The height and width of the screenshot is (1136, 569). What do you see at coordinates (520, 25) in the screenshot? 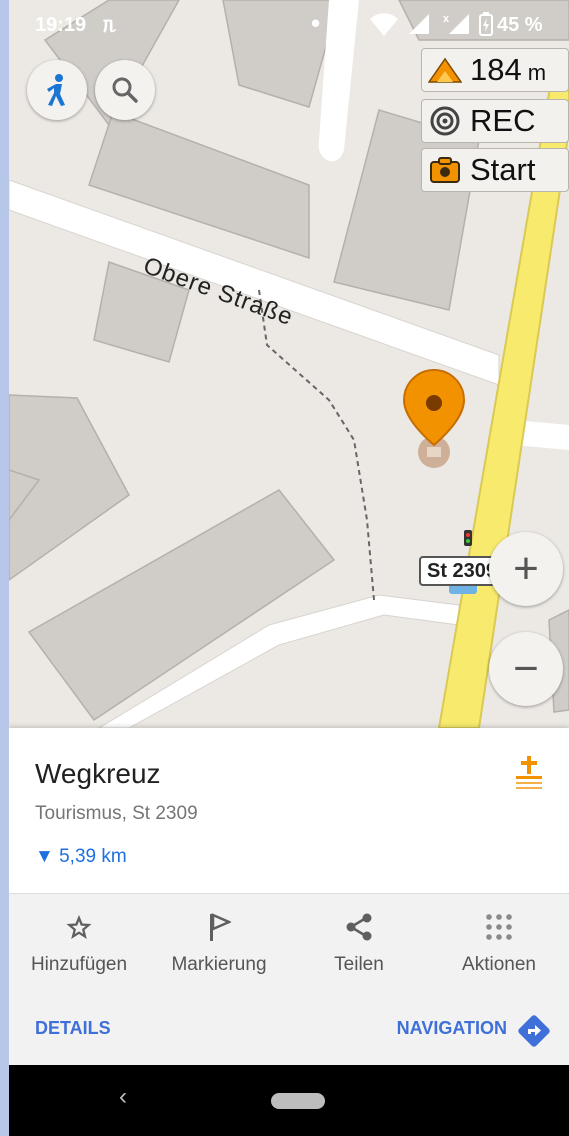
I see `battery-percent: 45 %` at bounding box center [520, 25].